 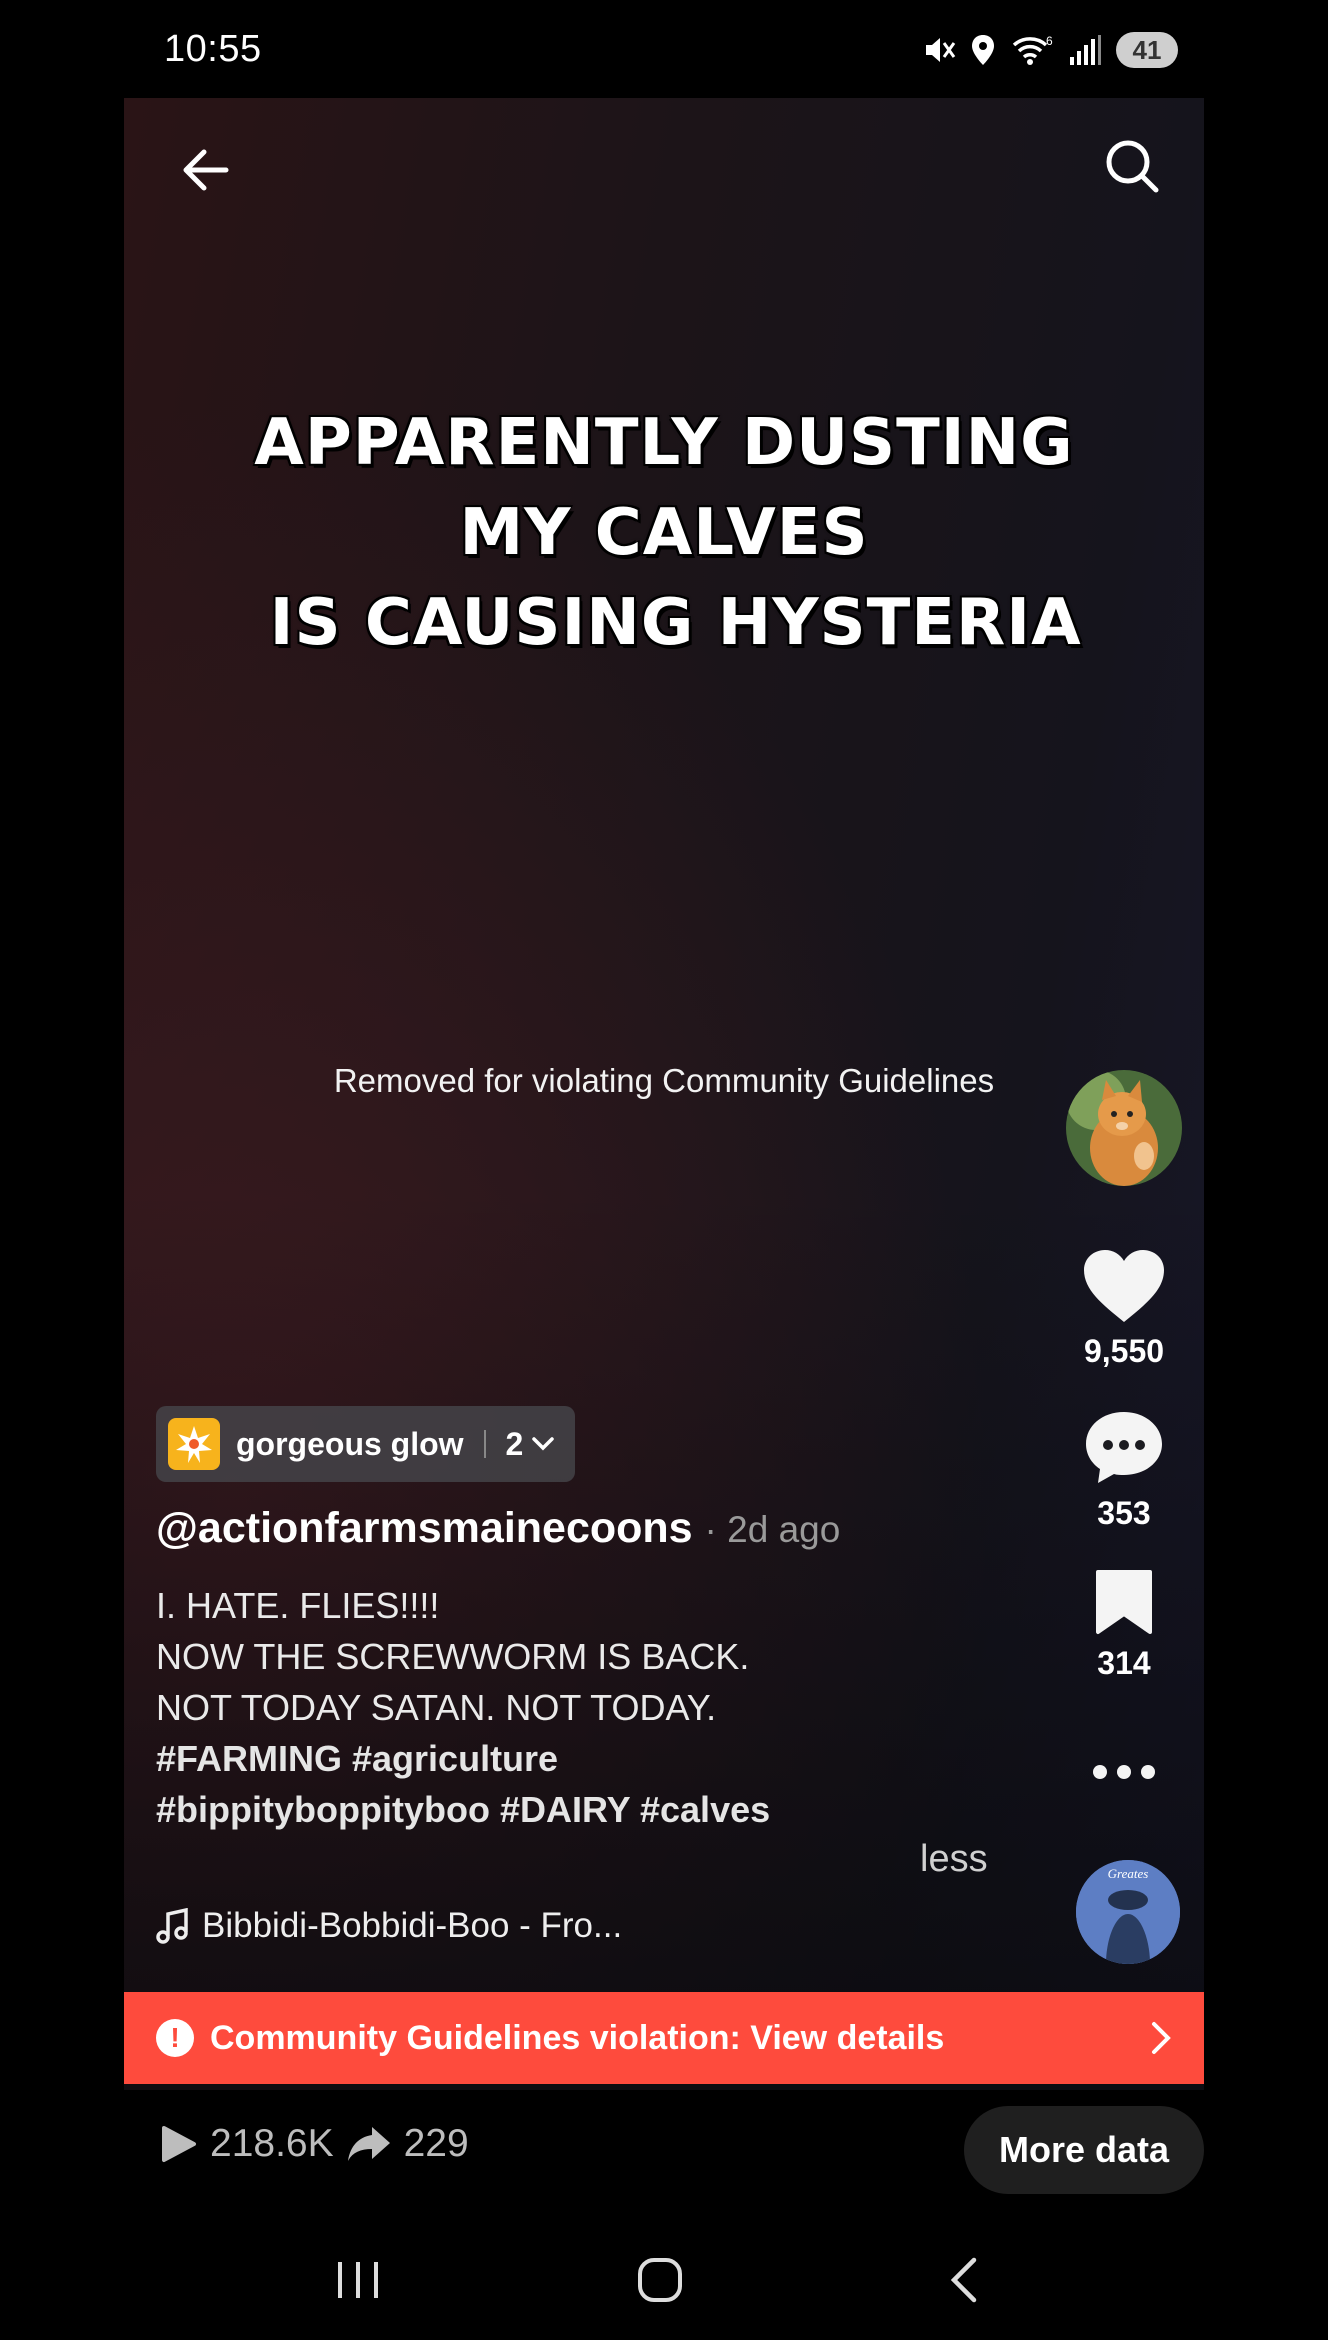 I want to click on less-toggle: less, so click(x=954, y=1859).